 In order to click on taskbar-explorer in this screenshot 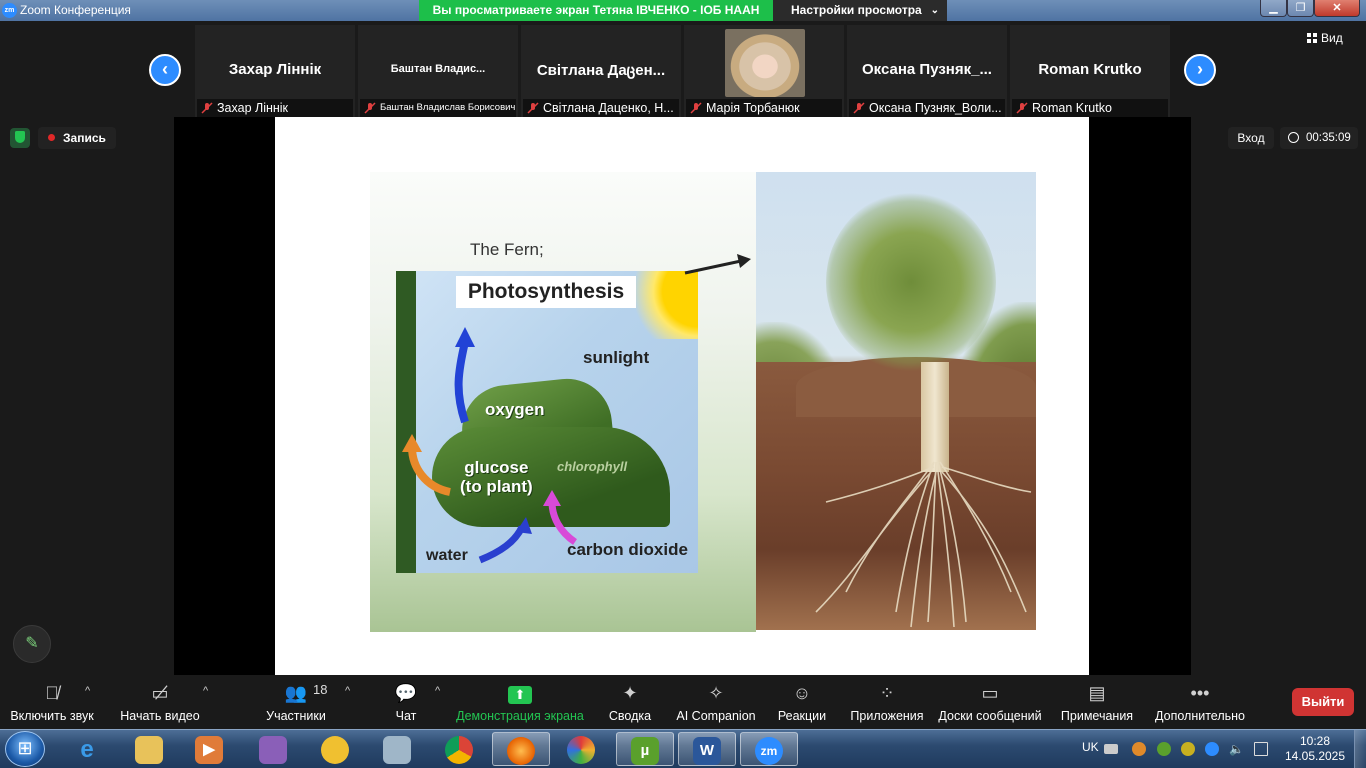, I will do `click(149, 749)`.